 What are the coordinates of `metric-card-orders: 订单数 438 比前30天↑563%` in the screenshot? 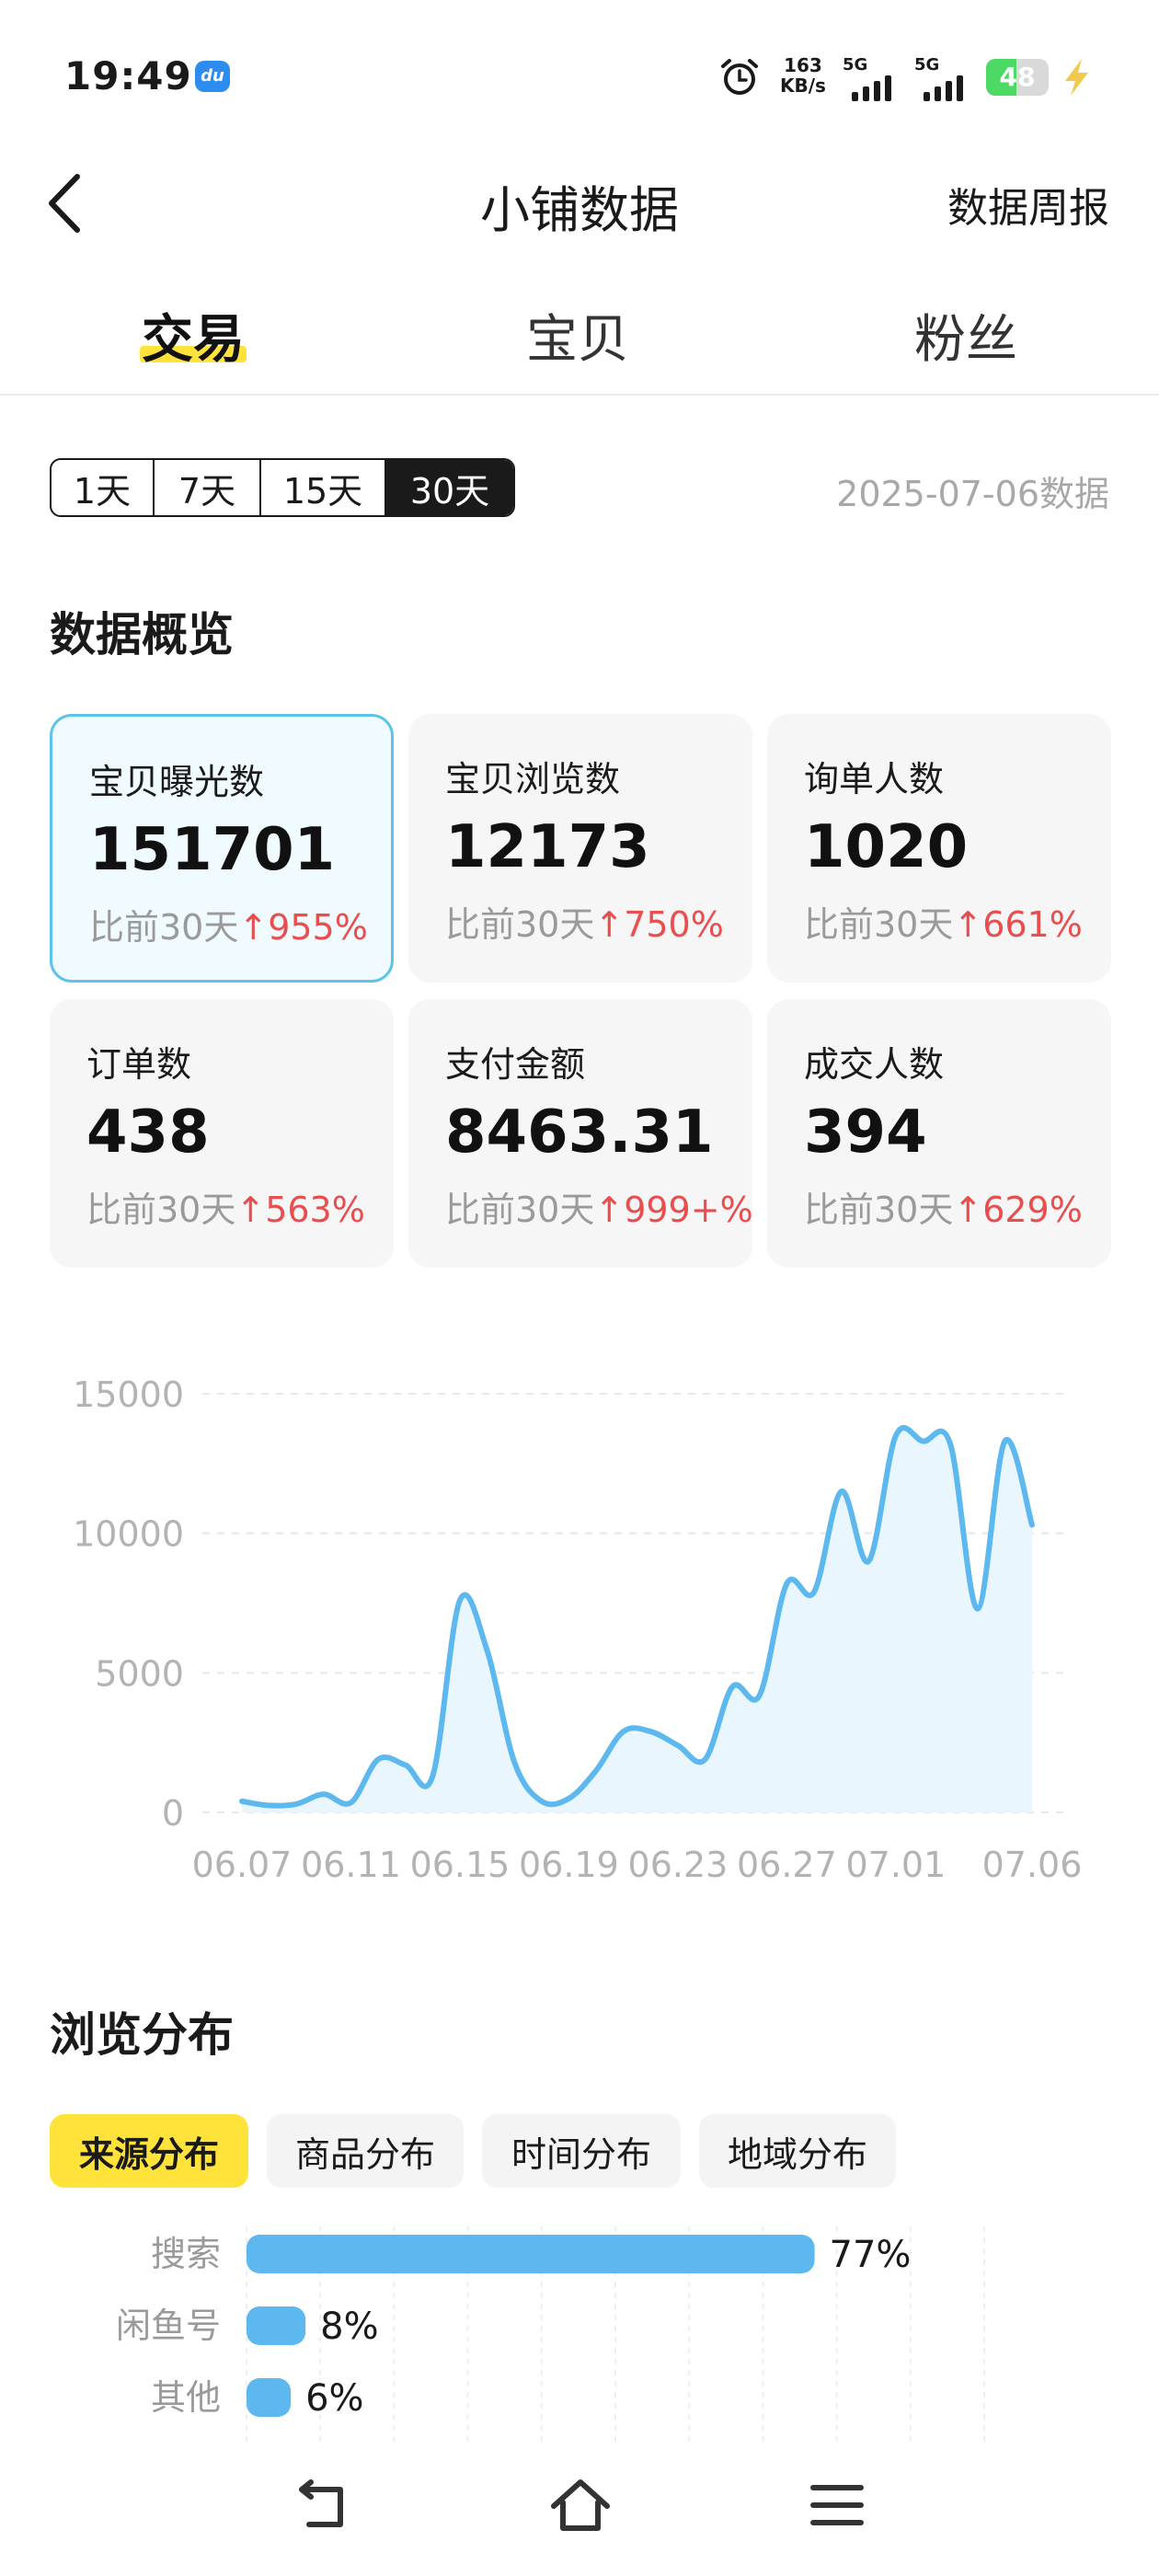 It's located at (222, 1133).